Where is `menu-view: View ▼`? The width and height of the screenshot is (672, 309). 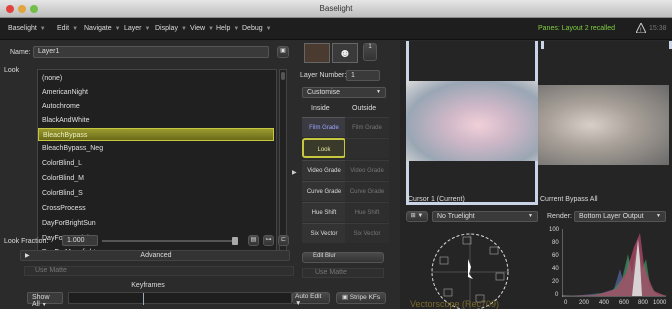
menu-view: View ▼ is located at coordinates (202, 28).